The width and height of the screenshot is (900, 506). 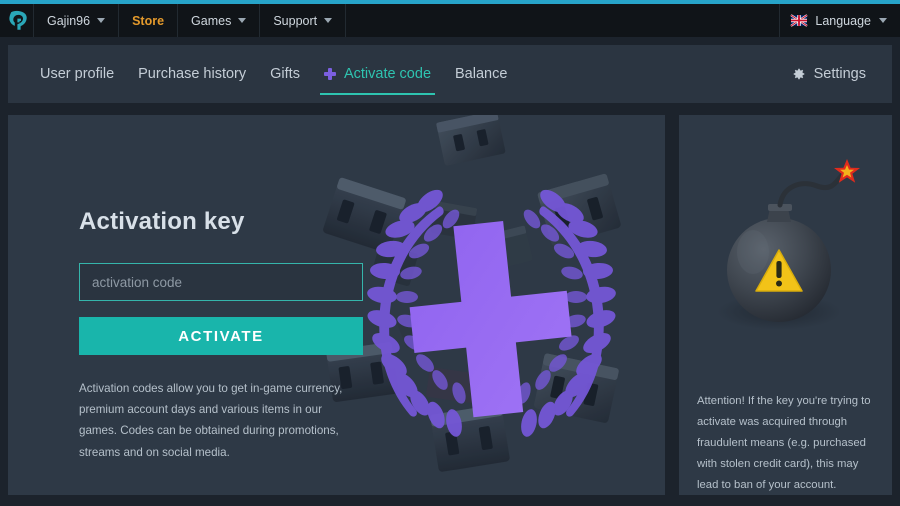 What do you see at coordinates (387, 74) in the screenshot?
I see `tab-label: Activate code` at bounding box center [387, 74].